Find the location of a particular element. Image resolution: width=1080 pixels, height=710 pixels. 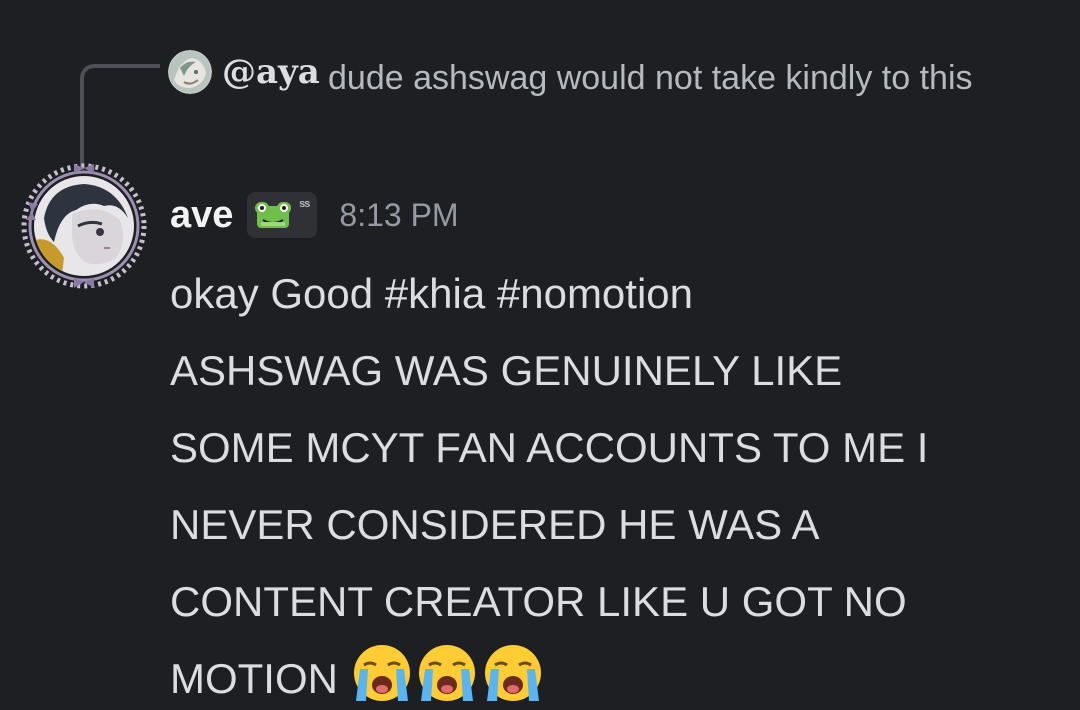

message-line: MOTION is located at coordinates (254, 678).